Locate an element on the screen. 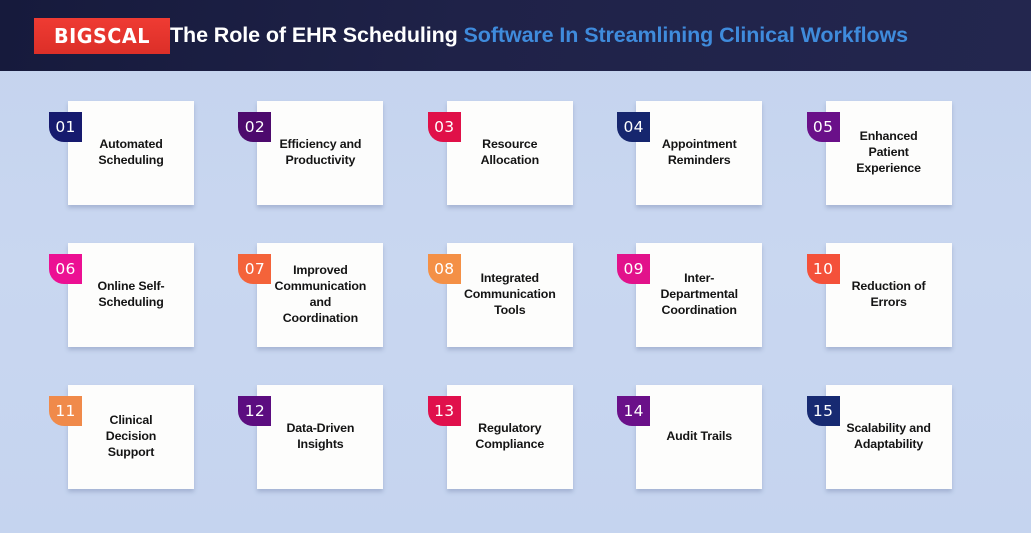 This screenshot has width=1031, height=533. card-cell: 03 Resource Allocation is located at coordinates (515, 160).